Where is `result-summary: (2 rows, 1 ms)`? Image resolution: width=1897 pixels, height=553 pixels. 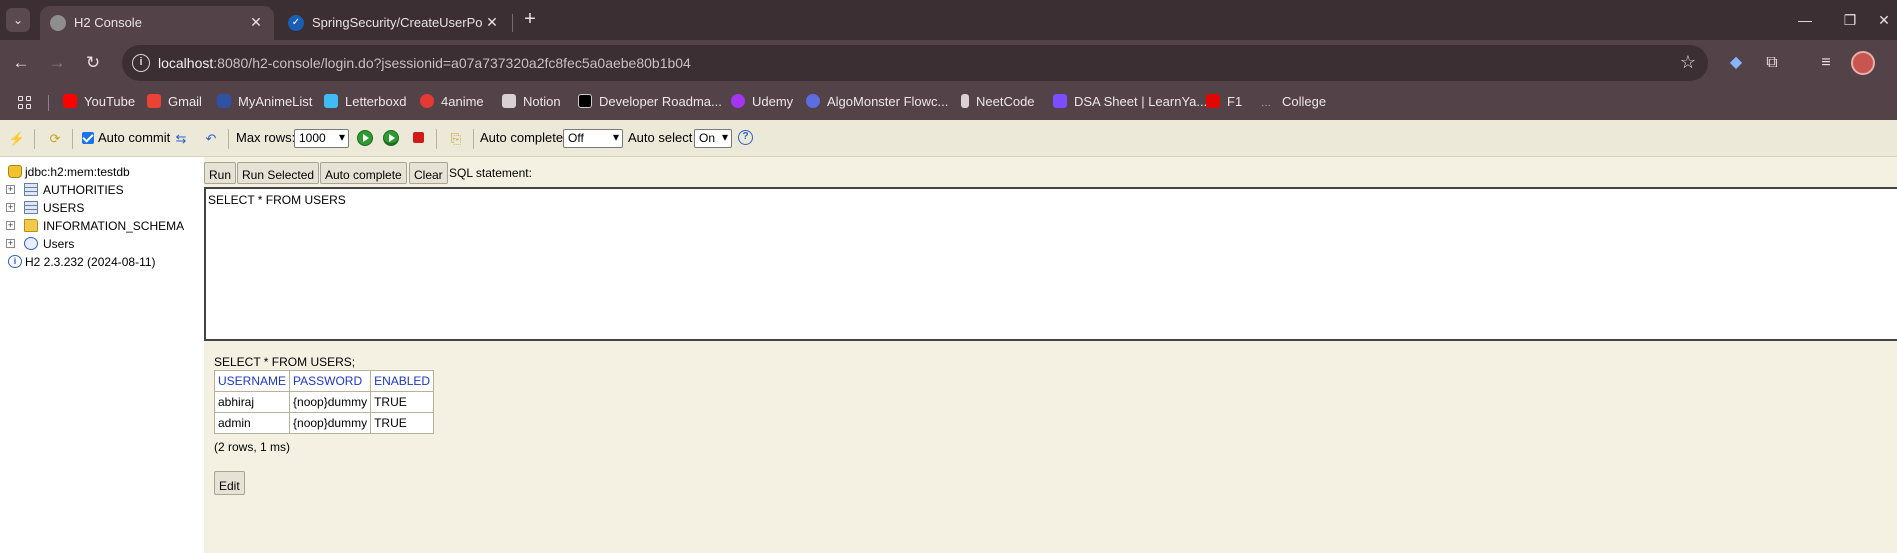 result-summary: (2 rows, 1 ms) is located at coordinates (252, 447).